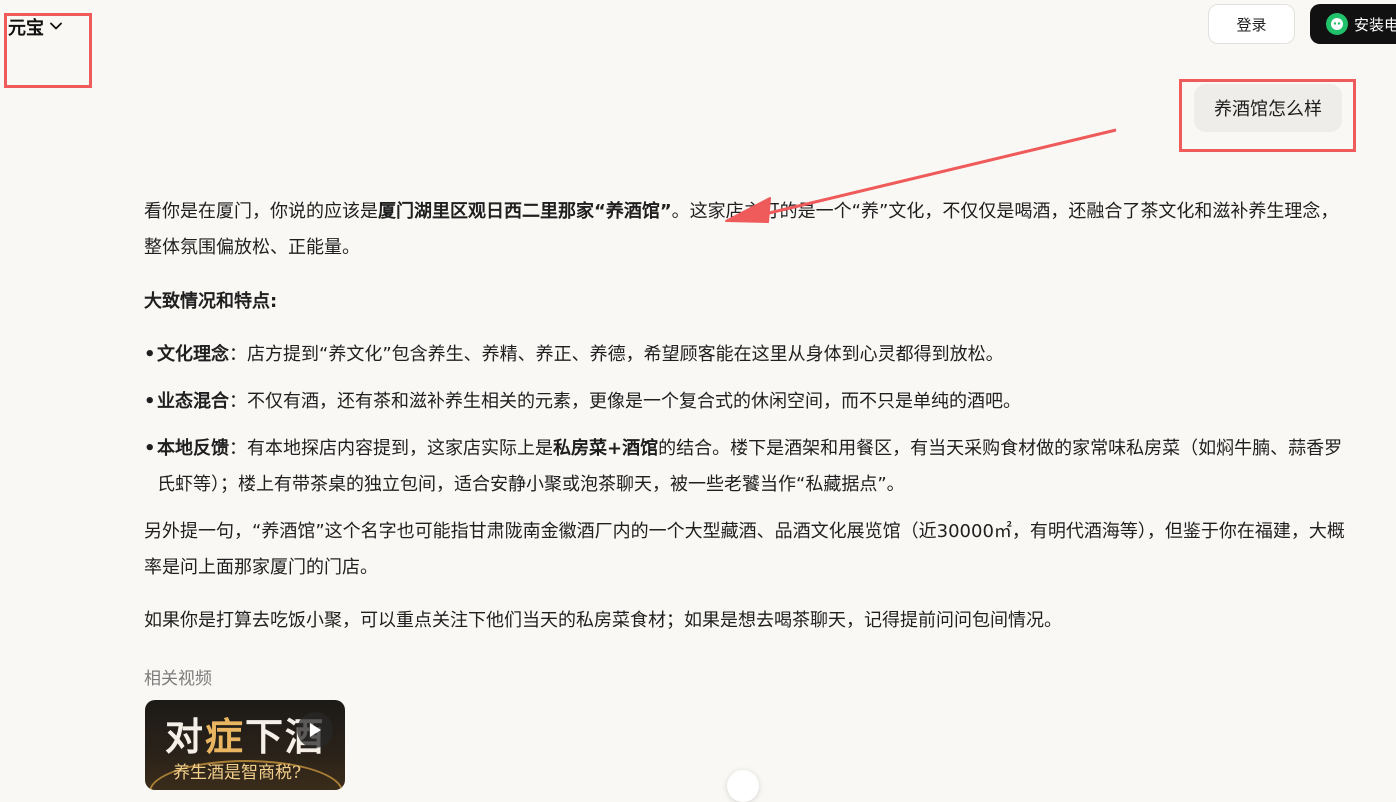  What do you see at coordinates (606, 448) in the screenshot?
I see `bullet-bold: 私房菜+酒馆` at bounding box center [606, 448].